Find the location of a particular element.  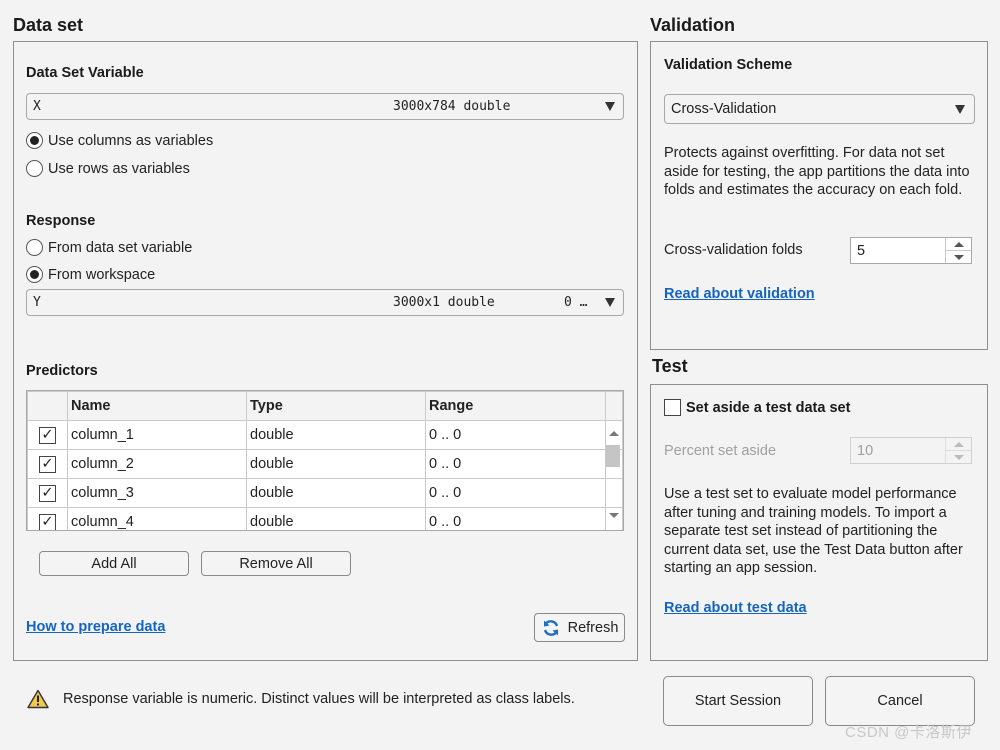

cv-folds-spinner: 5 is located at coordinates (911, 250).